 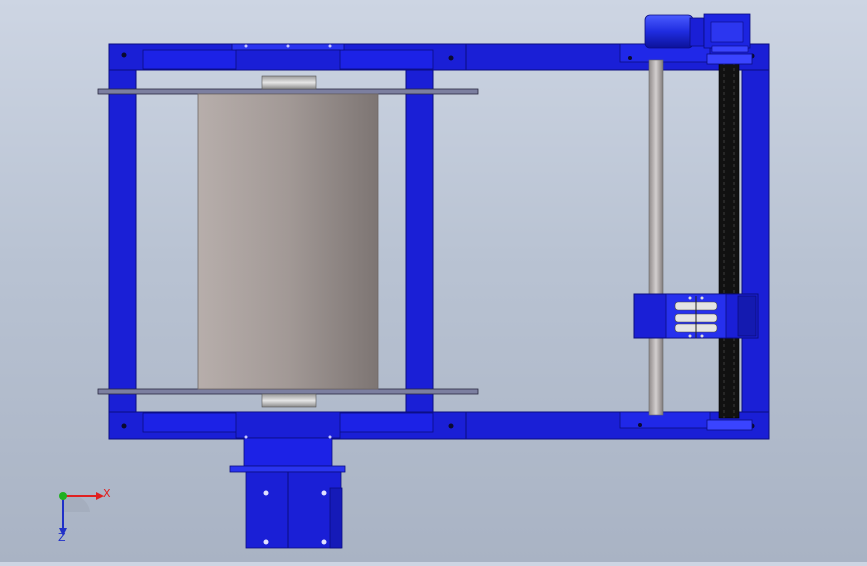 What do you see at coordinates (697, 33) in the screenshot?
I see `drive-motor` at bounding box center [697, 33].